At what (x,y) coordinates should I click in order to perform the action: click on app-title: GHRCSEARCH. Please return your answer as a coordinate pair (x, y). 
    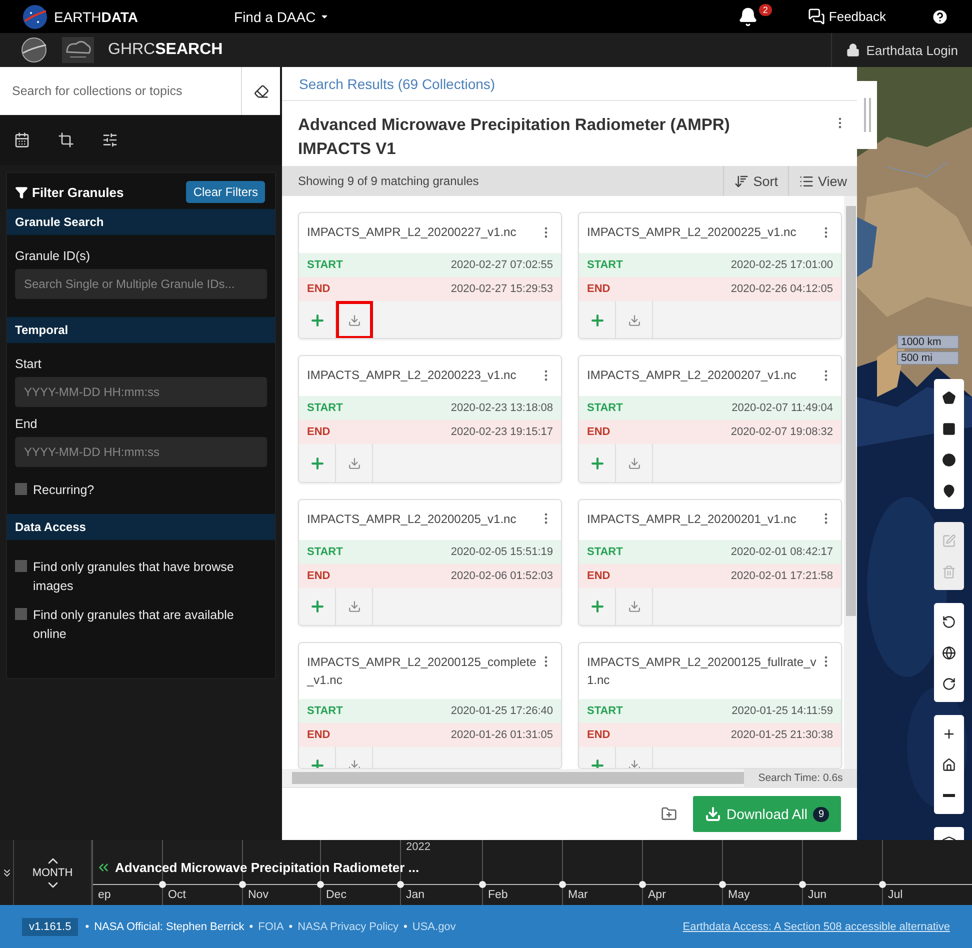
    Looking at the image, I should click on (165, 50).